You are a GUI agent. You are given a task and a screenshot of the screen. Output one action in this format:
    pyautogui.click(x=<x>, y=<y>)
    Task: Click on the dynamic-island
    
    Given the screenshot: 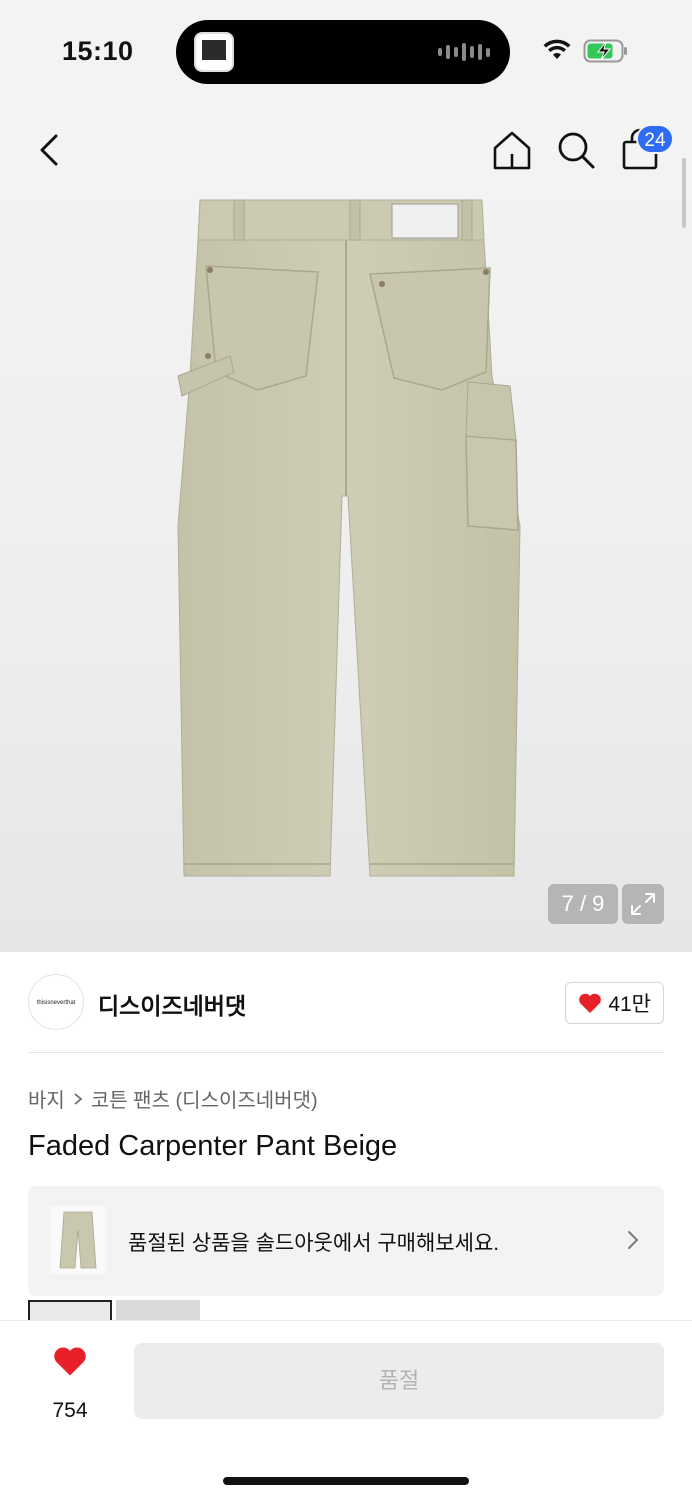 What is the action you would take?
    pyautogui.click(x=343, y=52)
    